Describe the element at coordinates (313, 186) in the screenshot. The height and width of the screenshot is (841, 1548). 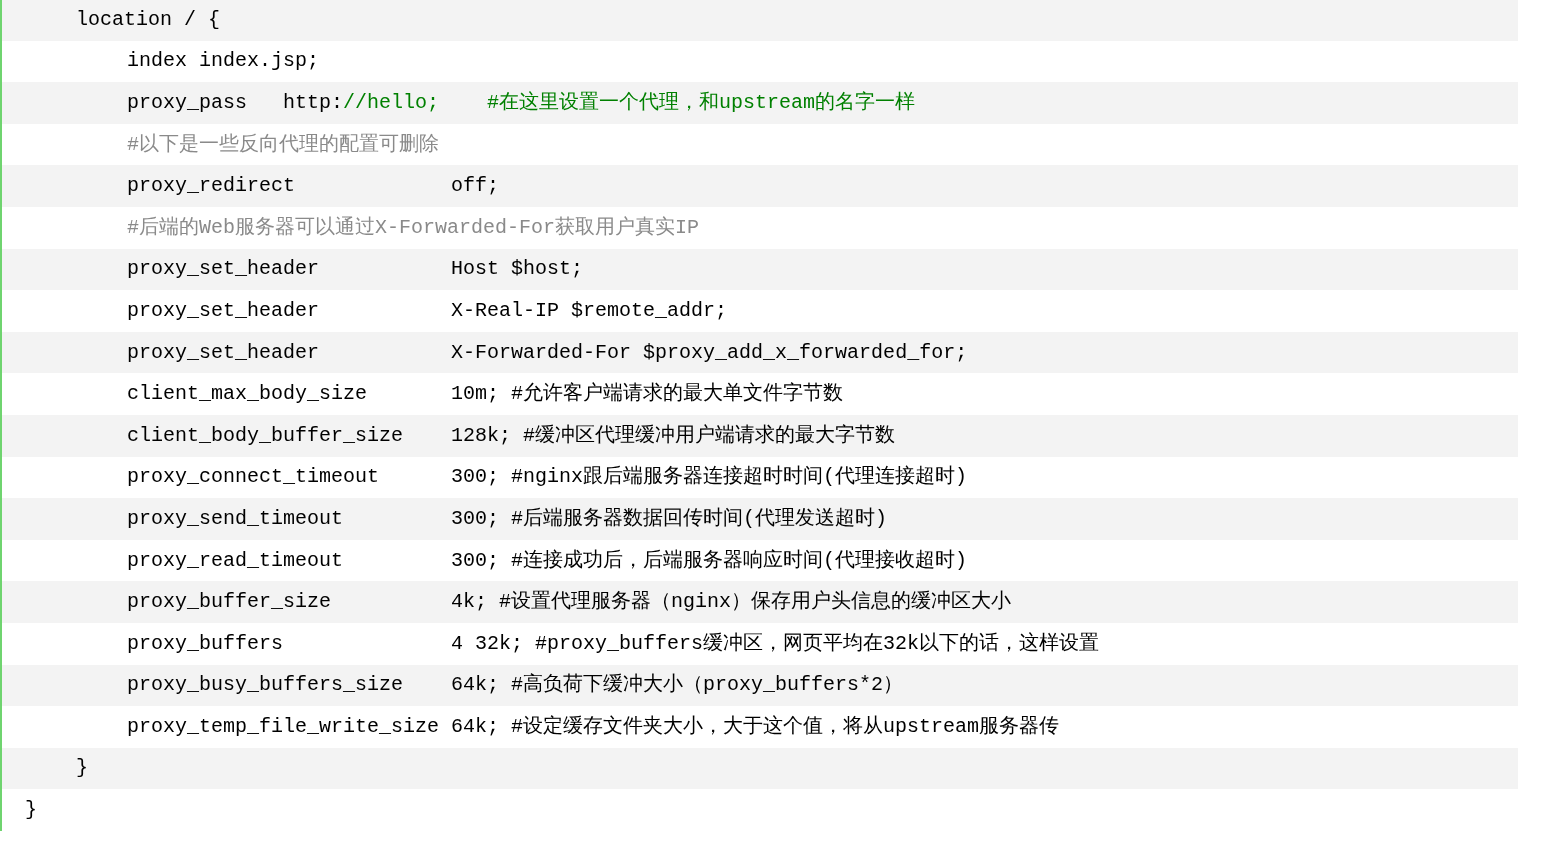
I see `code-line: proxy_redirect off;` at that location.